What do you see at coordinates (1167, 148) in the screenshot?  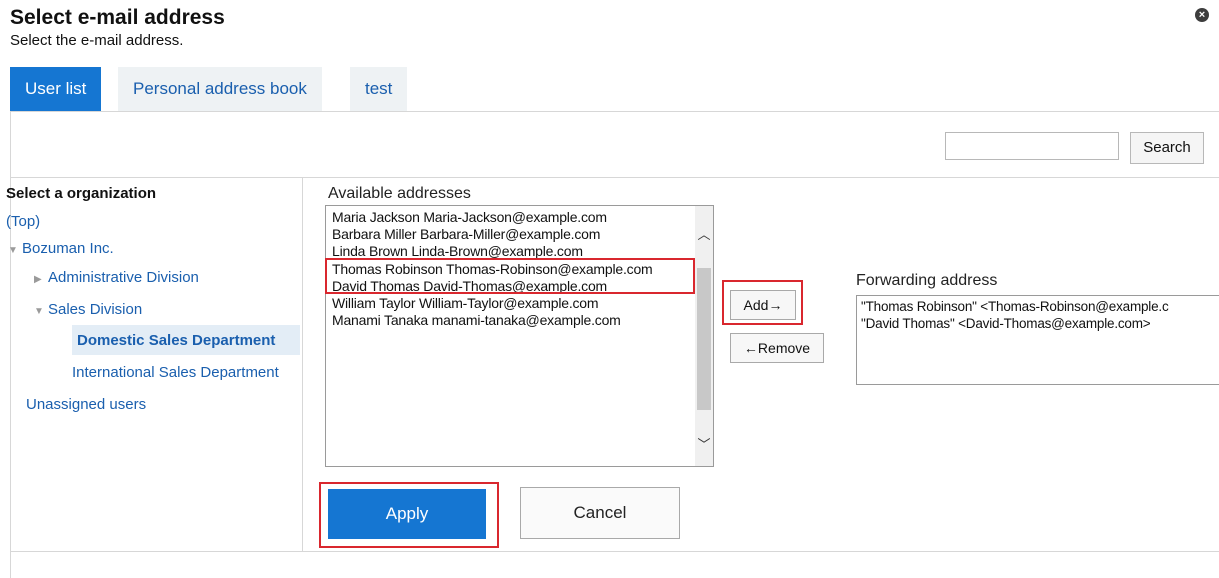 I see `search-button: Search` at bounding box center [1167, 148].